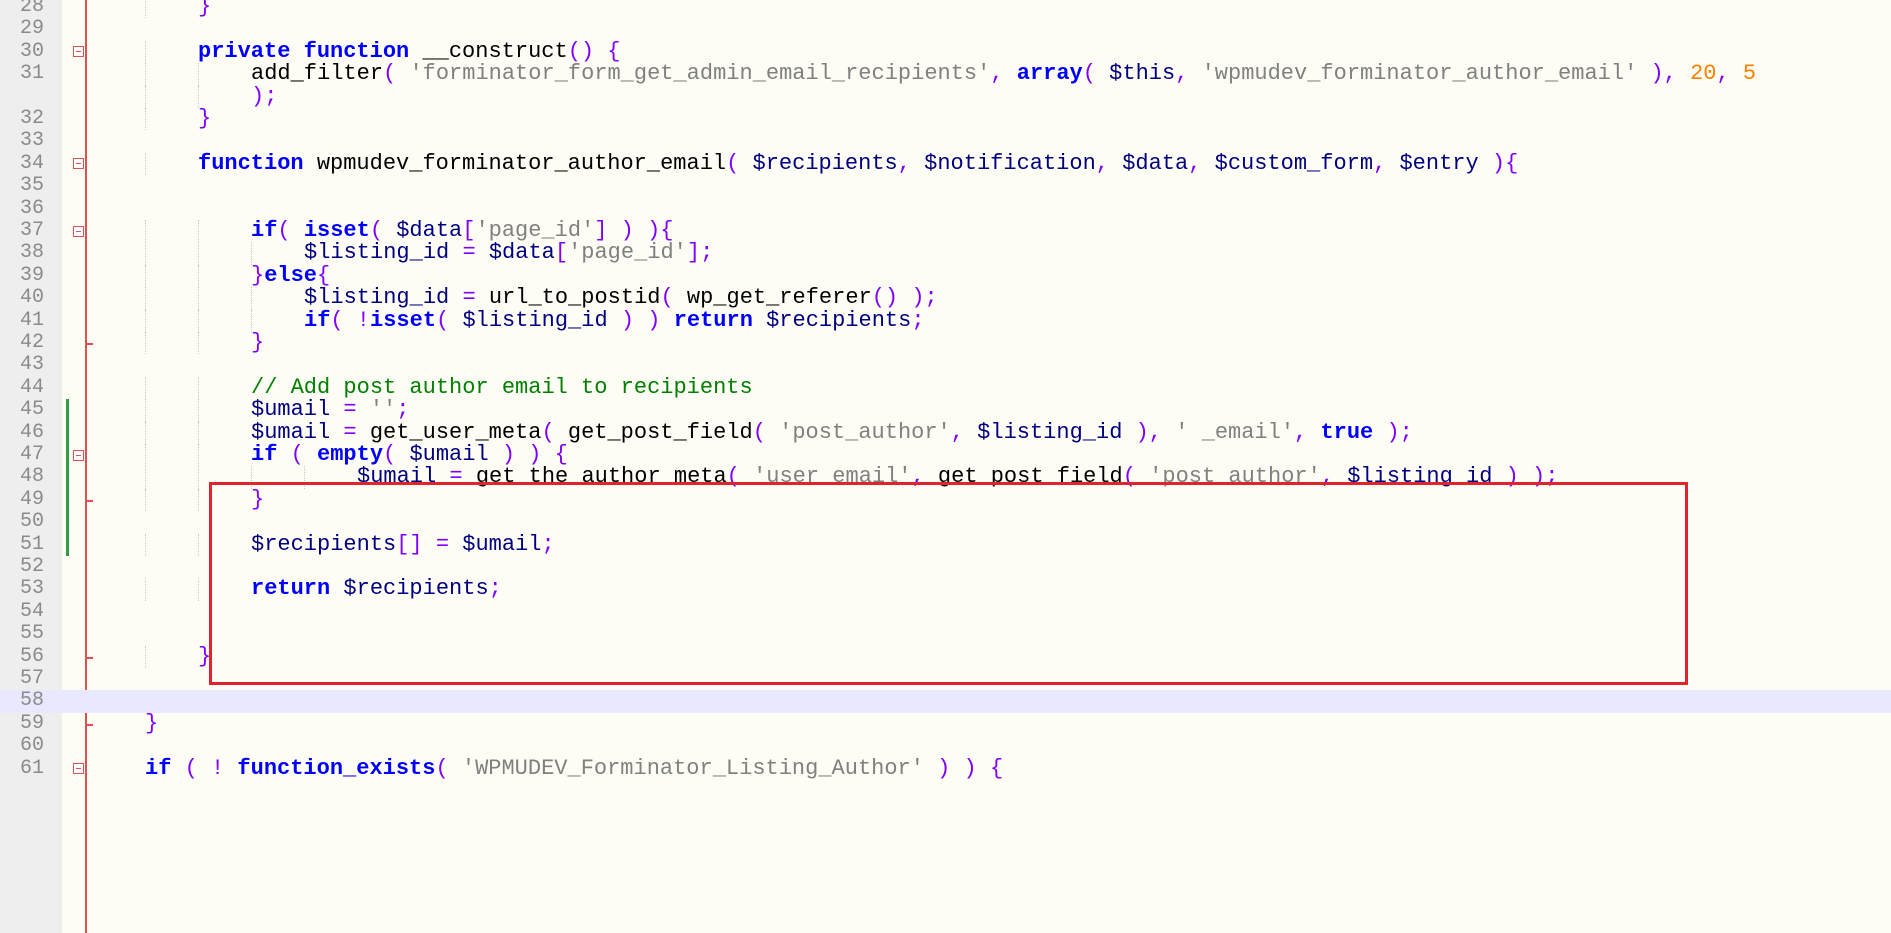  What do you see at coordinates (31, 118) in the screenshot?
I see `line-number: 32` at bounding box center [31, 118].